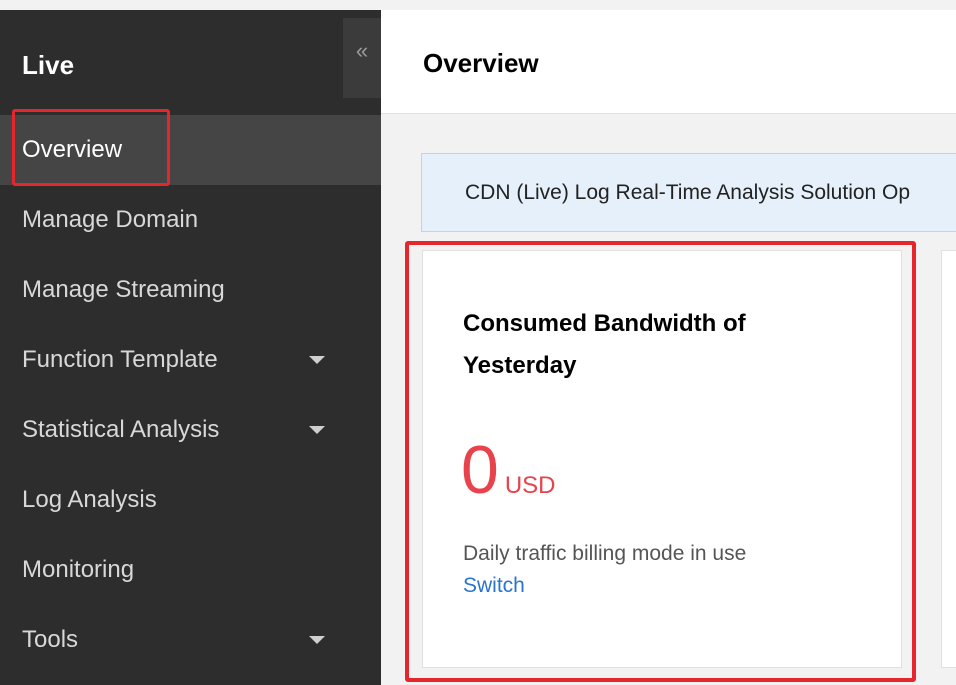  Describe the element at coordinates (190, 500) in the screenshot. I see `sidebar-item-log-analysis: Log Analysis` at that location.